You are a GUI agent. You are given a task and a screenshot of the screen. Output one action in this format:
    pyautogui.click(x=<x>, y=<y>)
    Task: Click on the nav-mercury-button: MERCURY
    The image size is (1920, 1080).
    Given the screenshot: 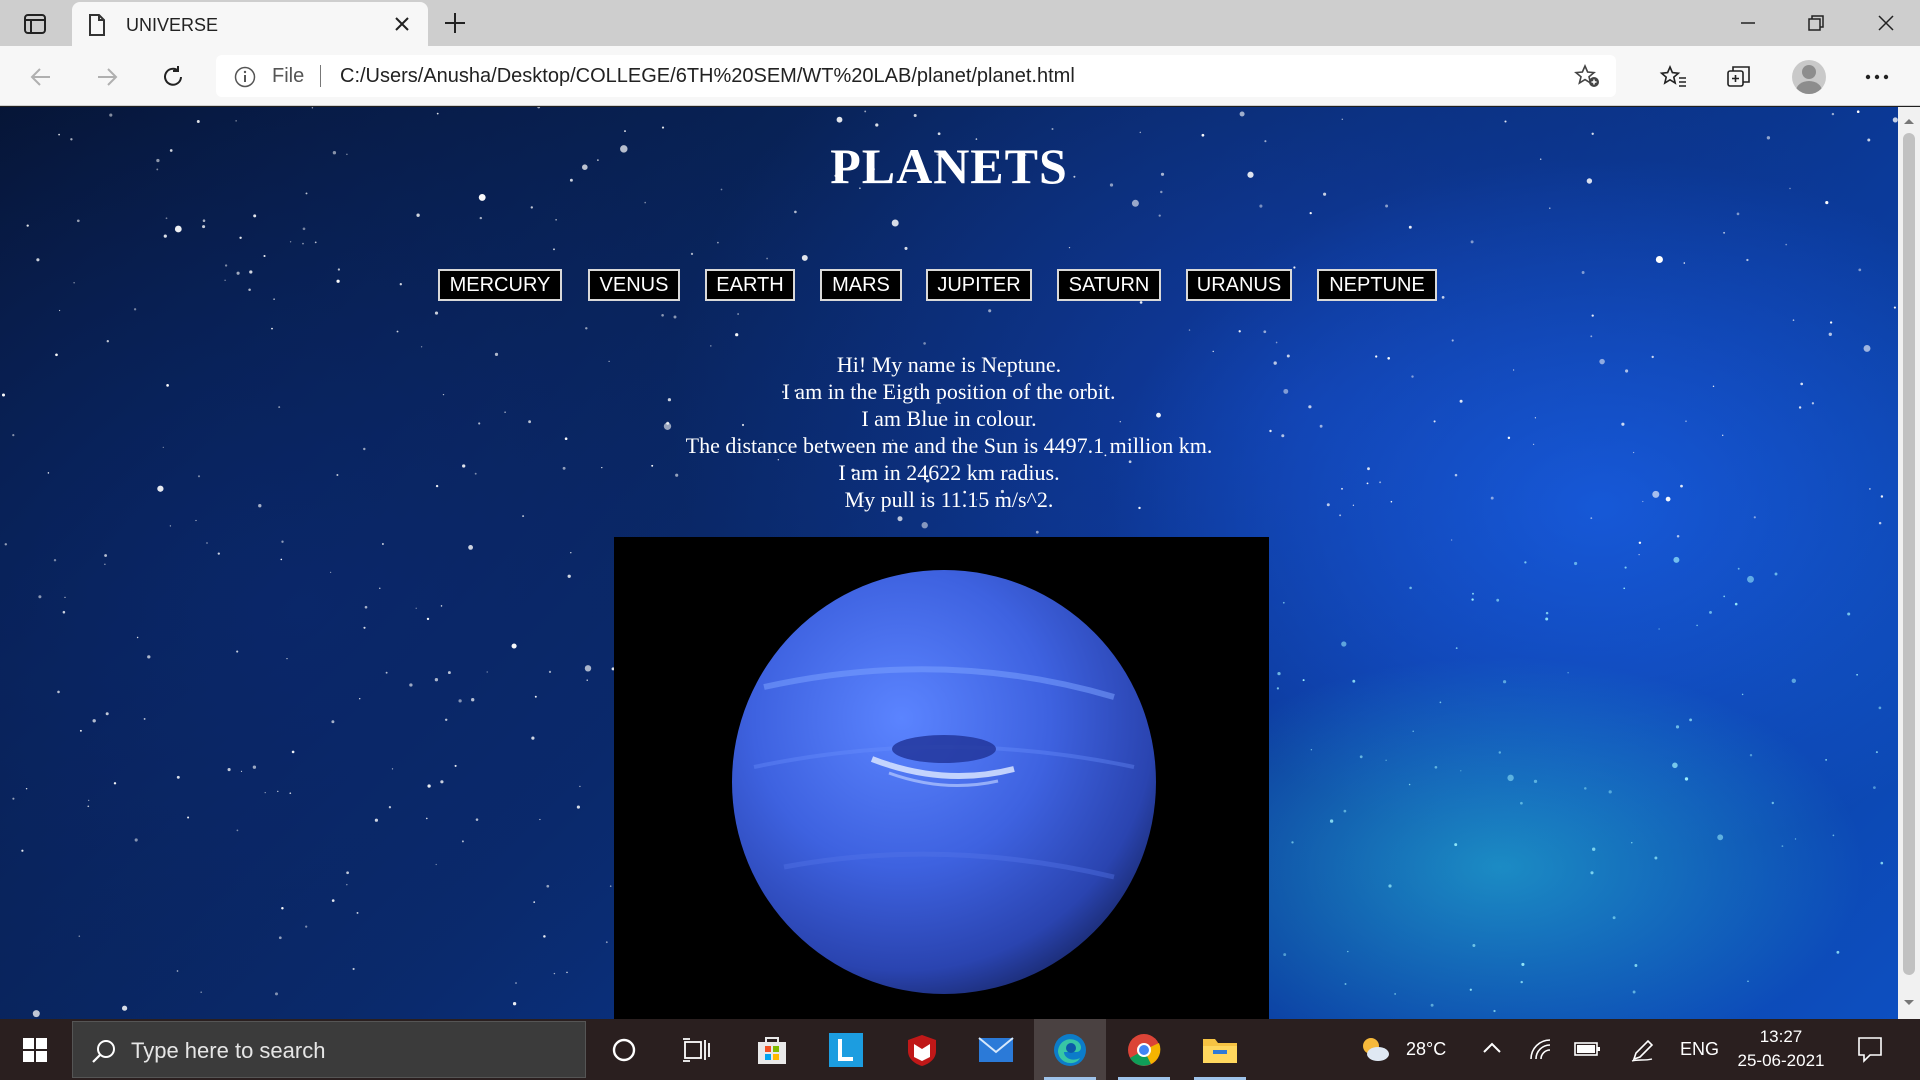 What is the action you would take?
    pyautogui.click(x=500, y=285)
    